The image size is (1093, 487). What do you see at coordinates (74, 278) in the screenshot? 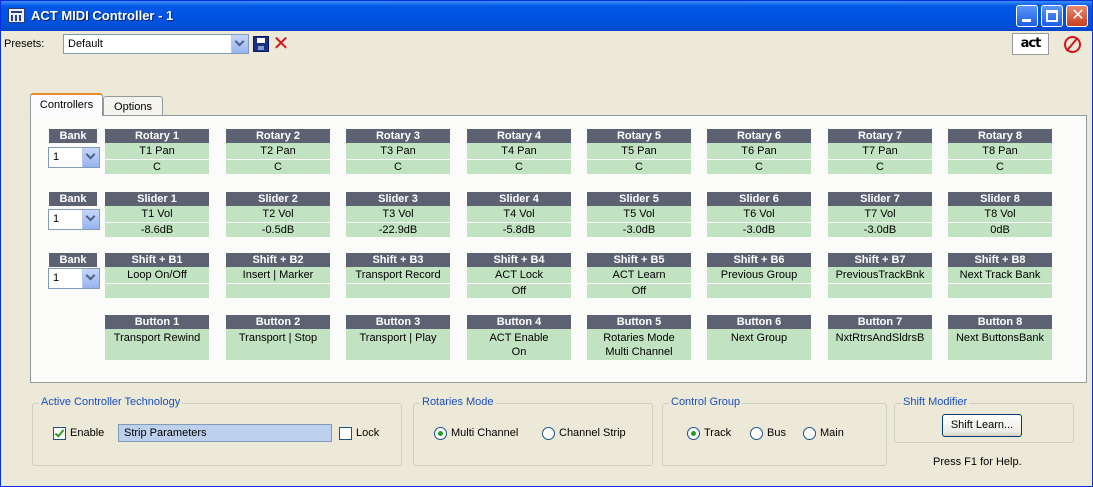
I see `bank-dropdown-buttons: 1` at bounding box center [74, 278].